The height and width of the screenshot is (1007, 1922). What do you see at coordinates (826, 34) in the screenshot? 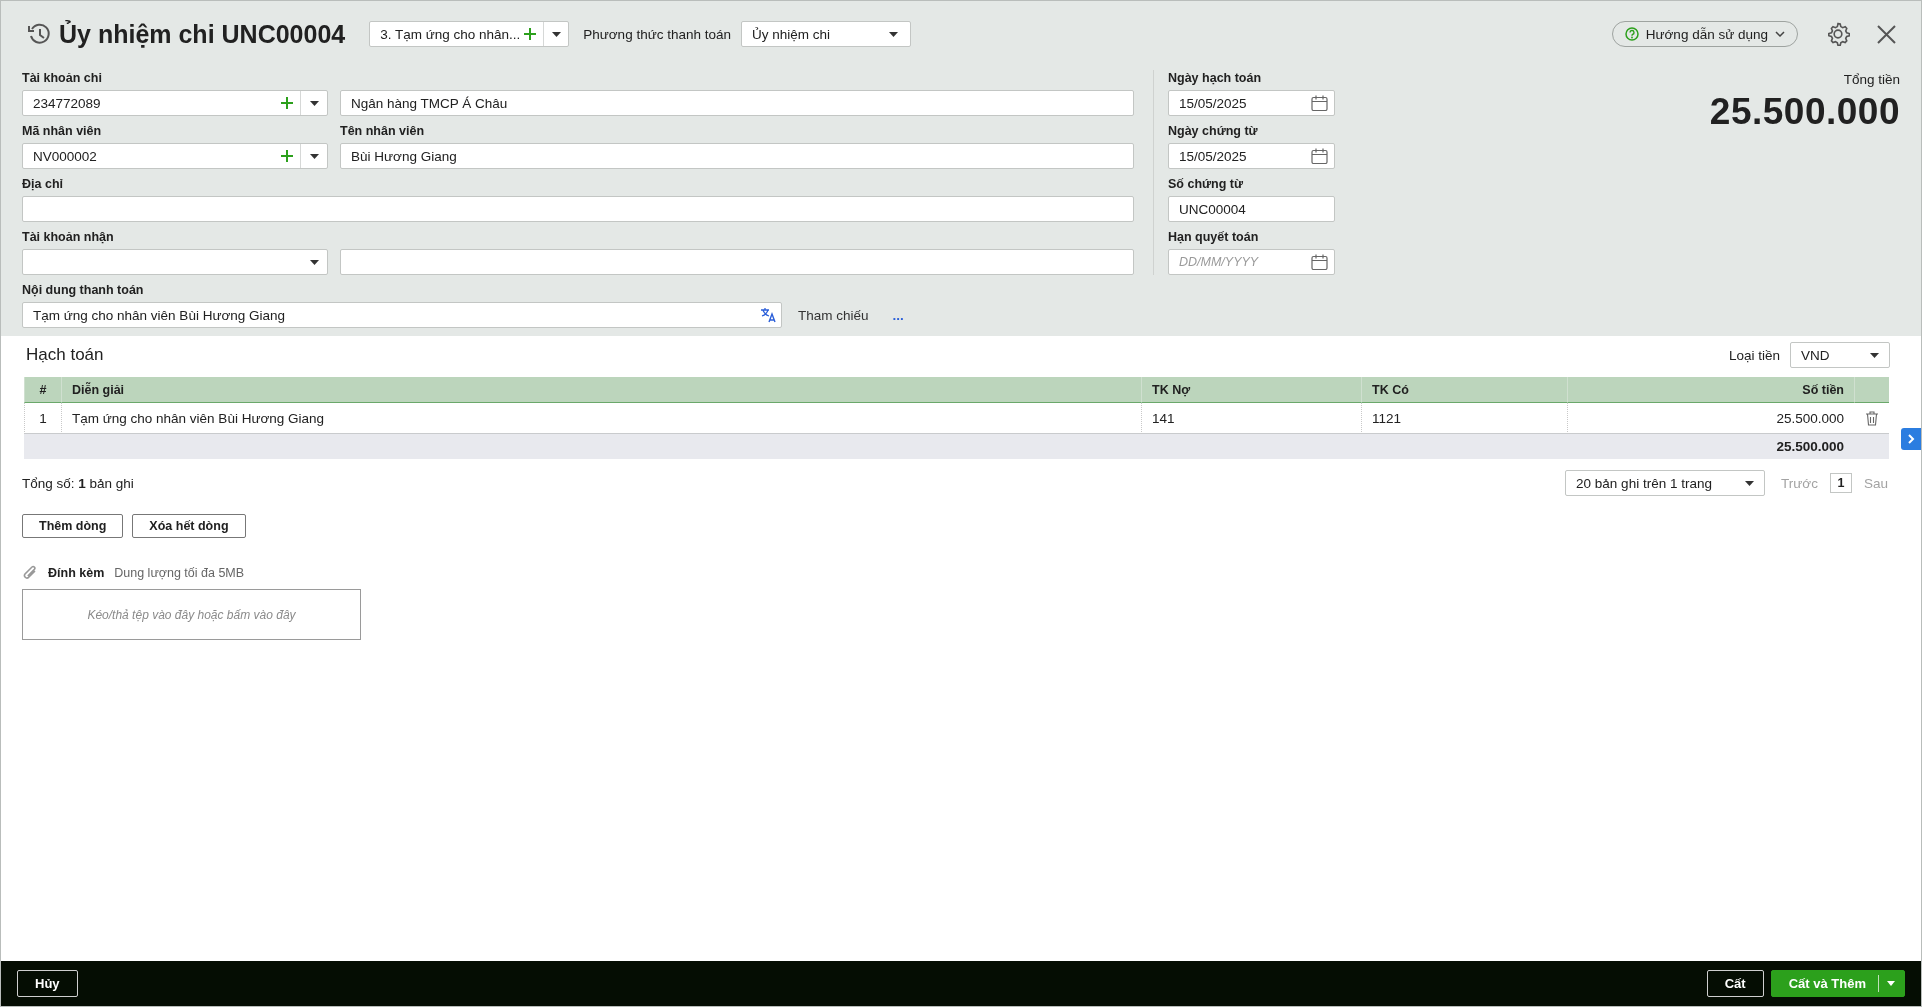
I see `payment-method-dropdown: Ủy nhiệm chi` at bounding box center [826, 34].